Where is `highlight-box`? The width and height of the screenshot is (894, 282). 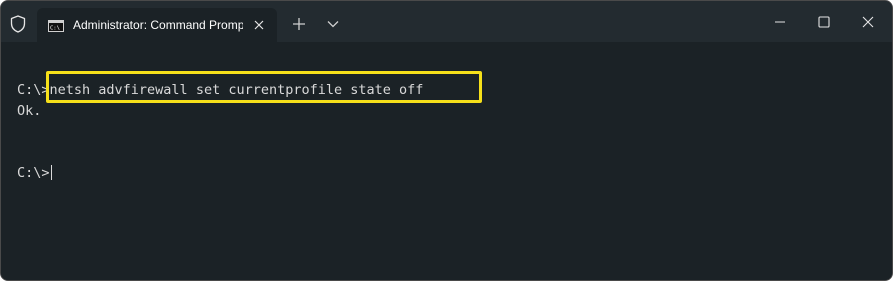
highlight-box is located at coordinates (264, 87).